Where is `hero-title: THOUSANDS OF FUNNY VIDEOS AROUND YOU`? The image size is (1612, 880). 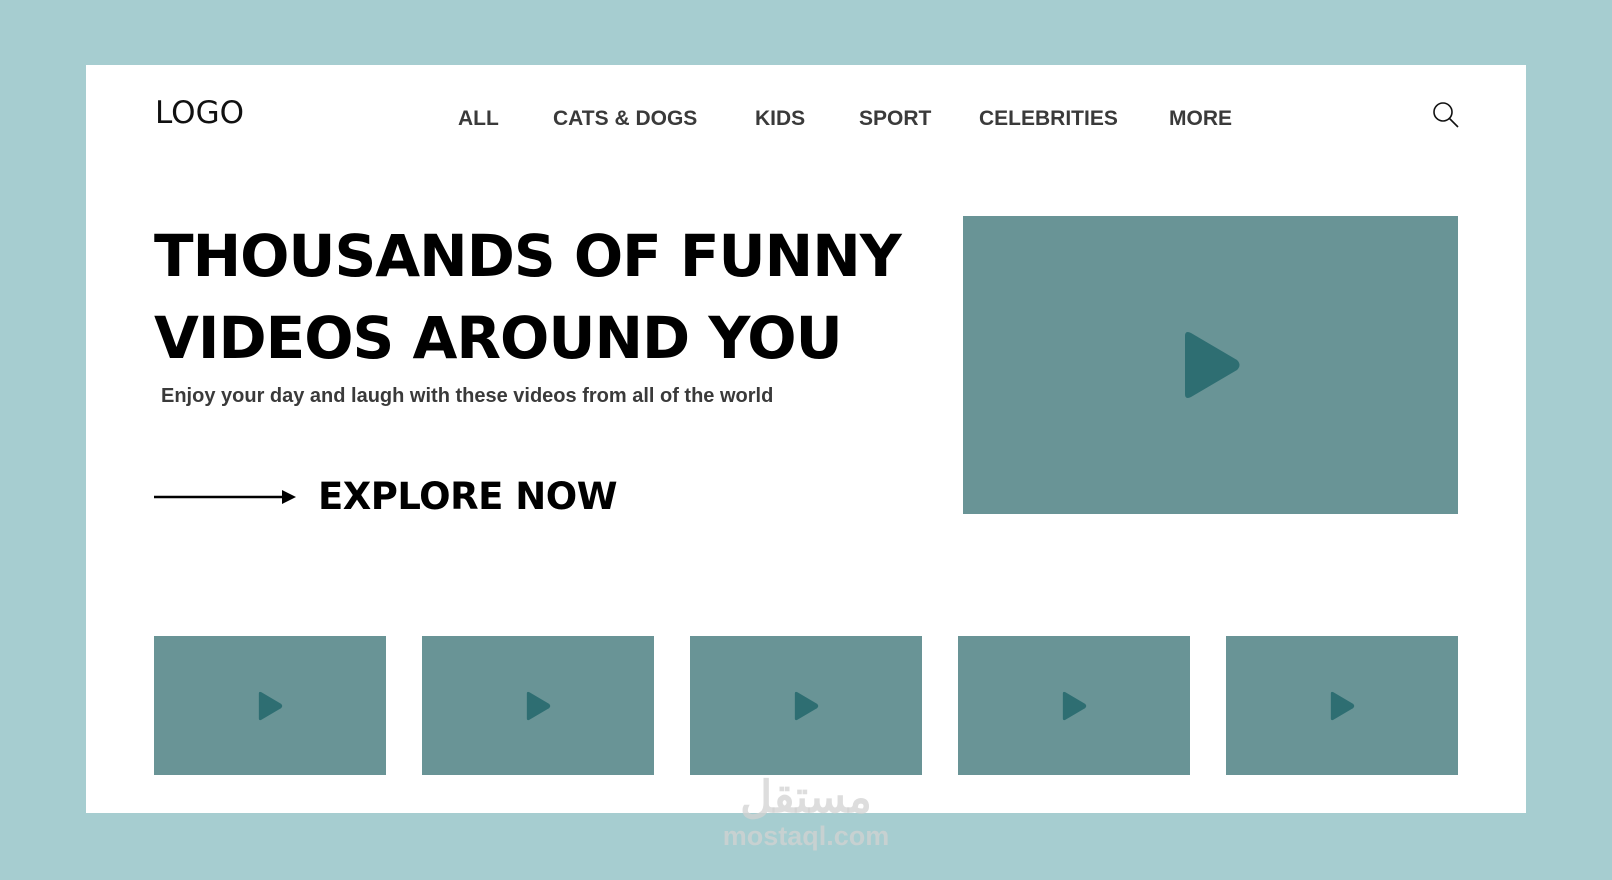 hero-title: THOUSANDS OF FUNNY VIDEOS AROUND YOU is located at coordinates (528, 297).